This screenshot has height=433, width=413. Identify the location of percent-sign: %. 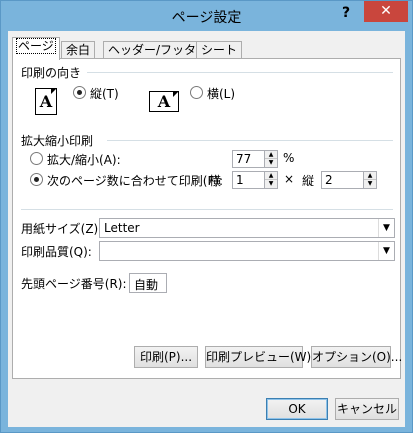
(289, 158).